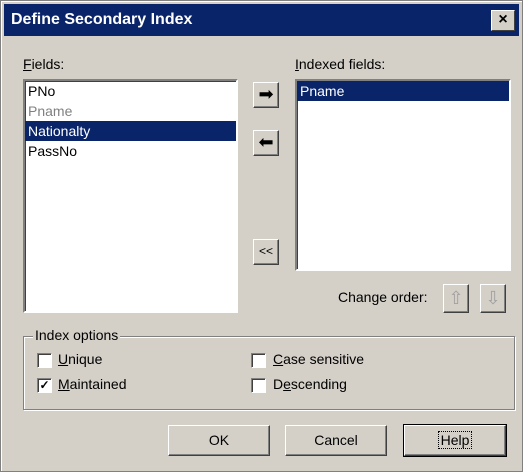 This screenshot has width=523, height=472. I want to click on maintained-checkbox: ✓, so click(44, 385).